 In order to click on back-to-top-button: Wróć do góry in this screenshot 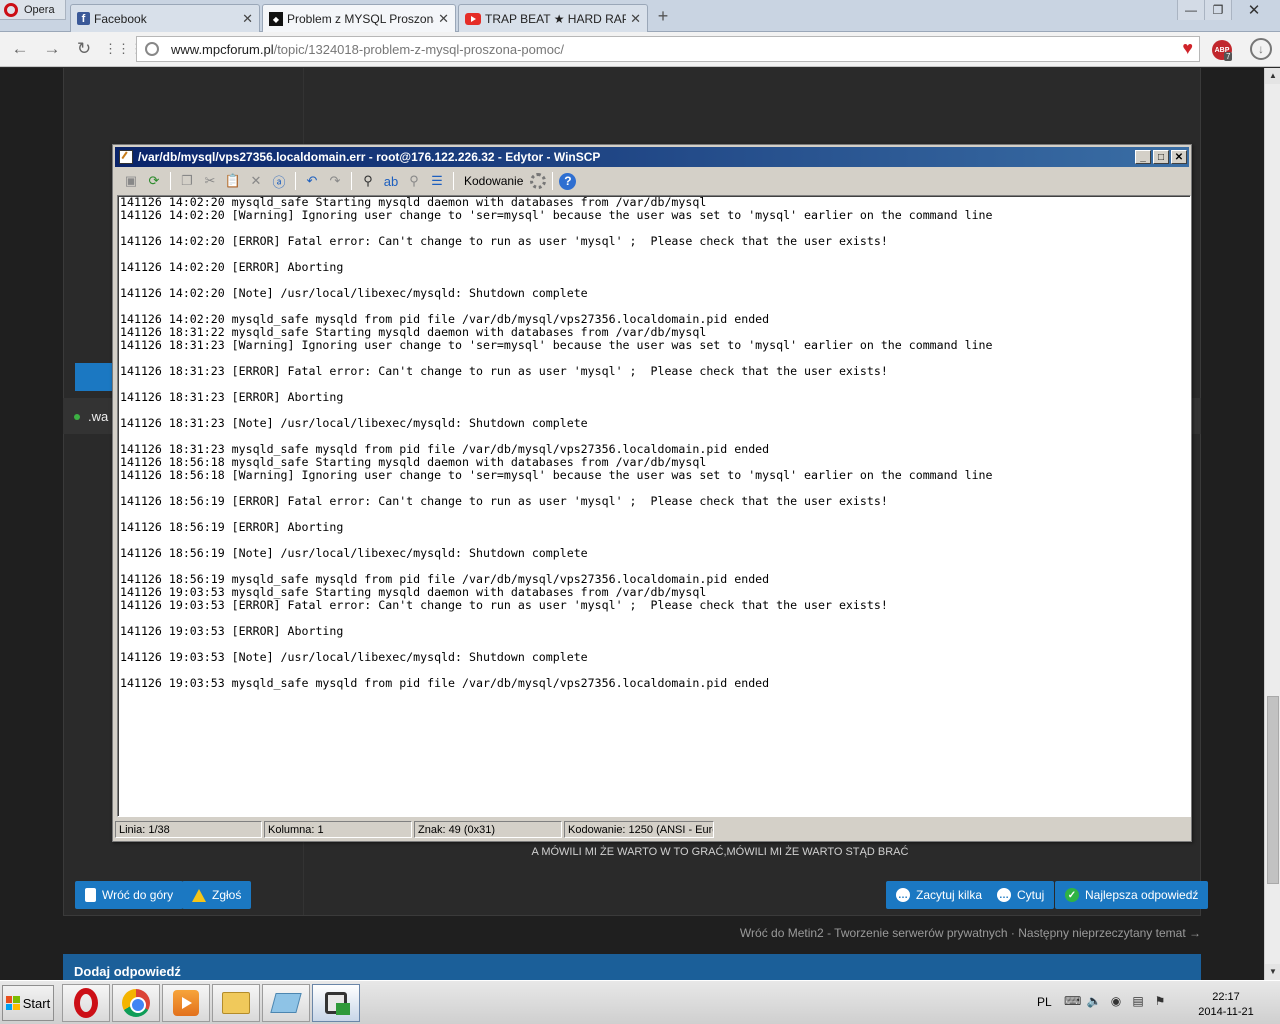, I will do `click(129, 895)`.